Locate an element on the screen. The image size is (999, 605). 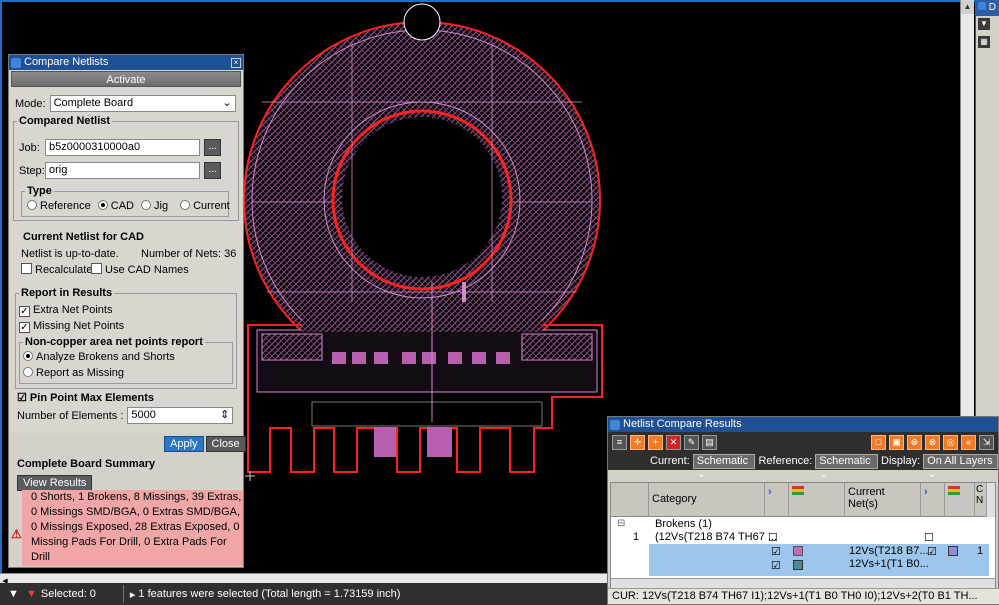
dialog-titlebar: Compare Netlists × is located at coordinates (126, 62).